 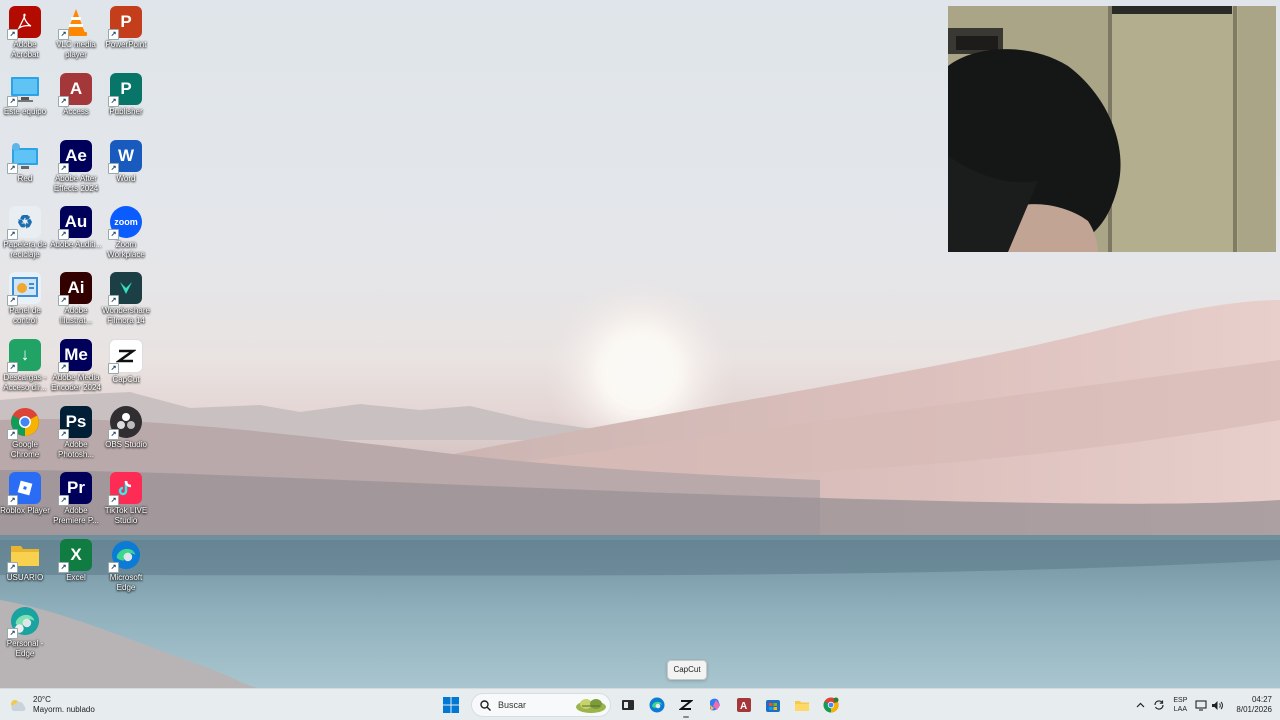 I want to click on desktop-icon-label: Access, so click(x=76, y=111).